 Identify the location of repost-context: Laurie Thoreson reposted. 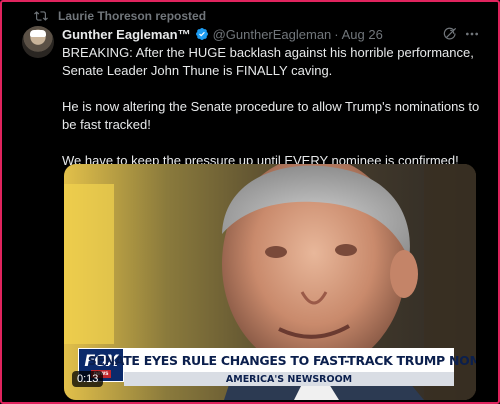
(120, 16).